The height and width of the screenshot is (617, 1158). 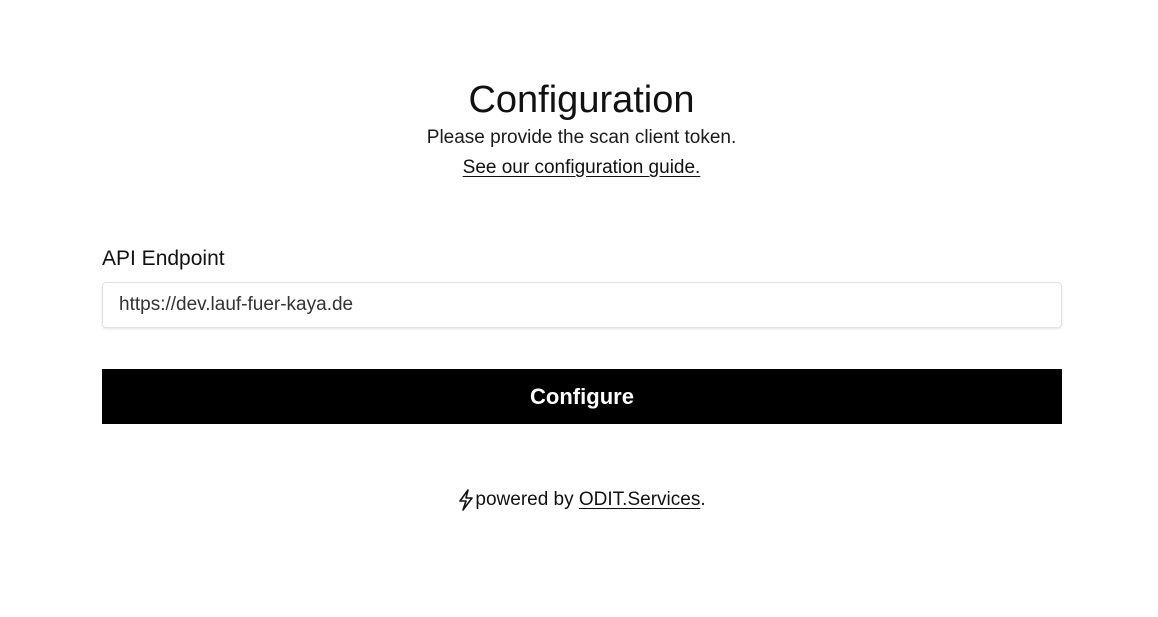 I want to click on lightning-bolt-icon, so click(x=466, y=500).